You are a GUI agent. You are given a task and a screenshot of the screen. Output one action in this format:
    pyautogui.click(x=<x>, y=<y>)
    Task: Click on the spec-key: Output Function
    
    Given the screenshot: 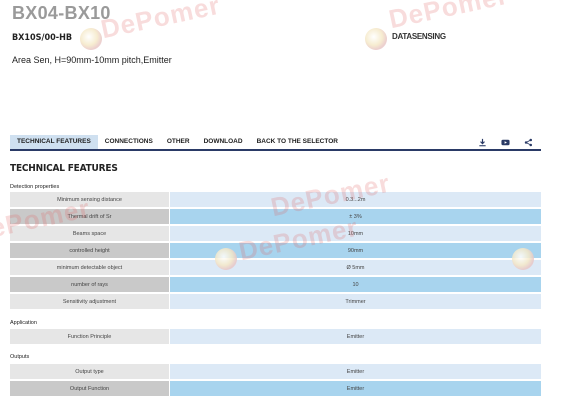 What is the action you would take?
    pyautogui.click(x=89, y=388)
    